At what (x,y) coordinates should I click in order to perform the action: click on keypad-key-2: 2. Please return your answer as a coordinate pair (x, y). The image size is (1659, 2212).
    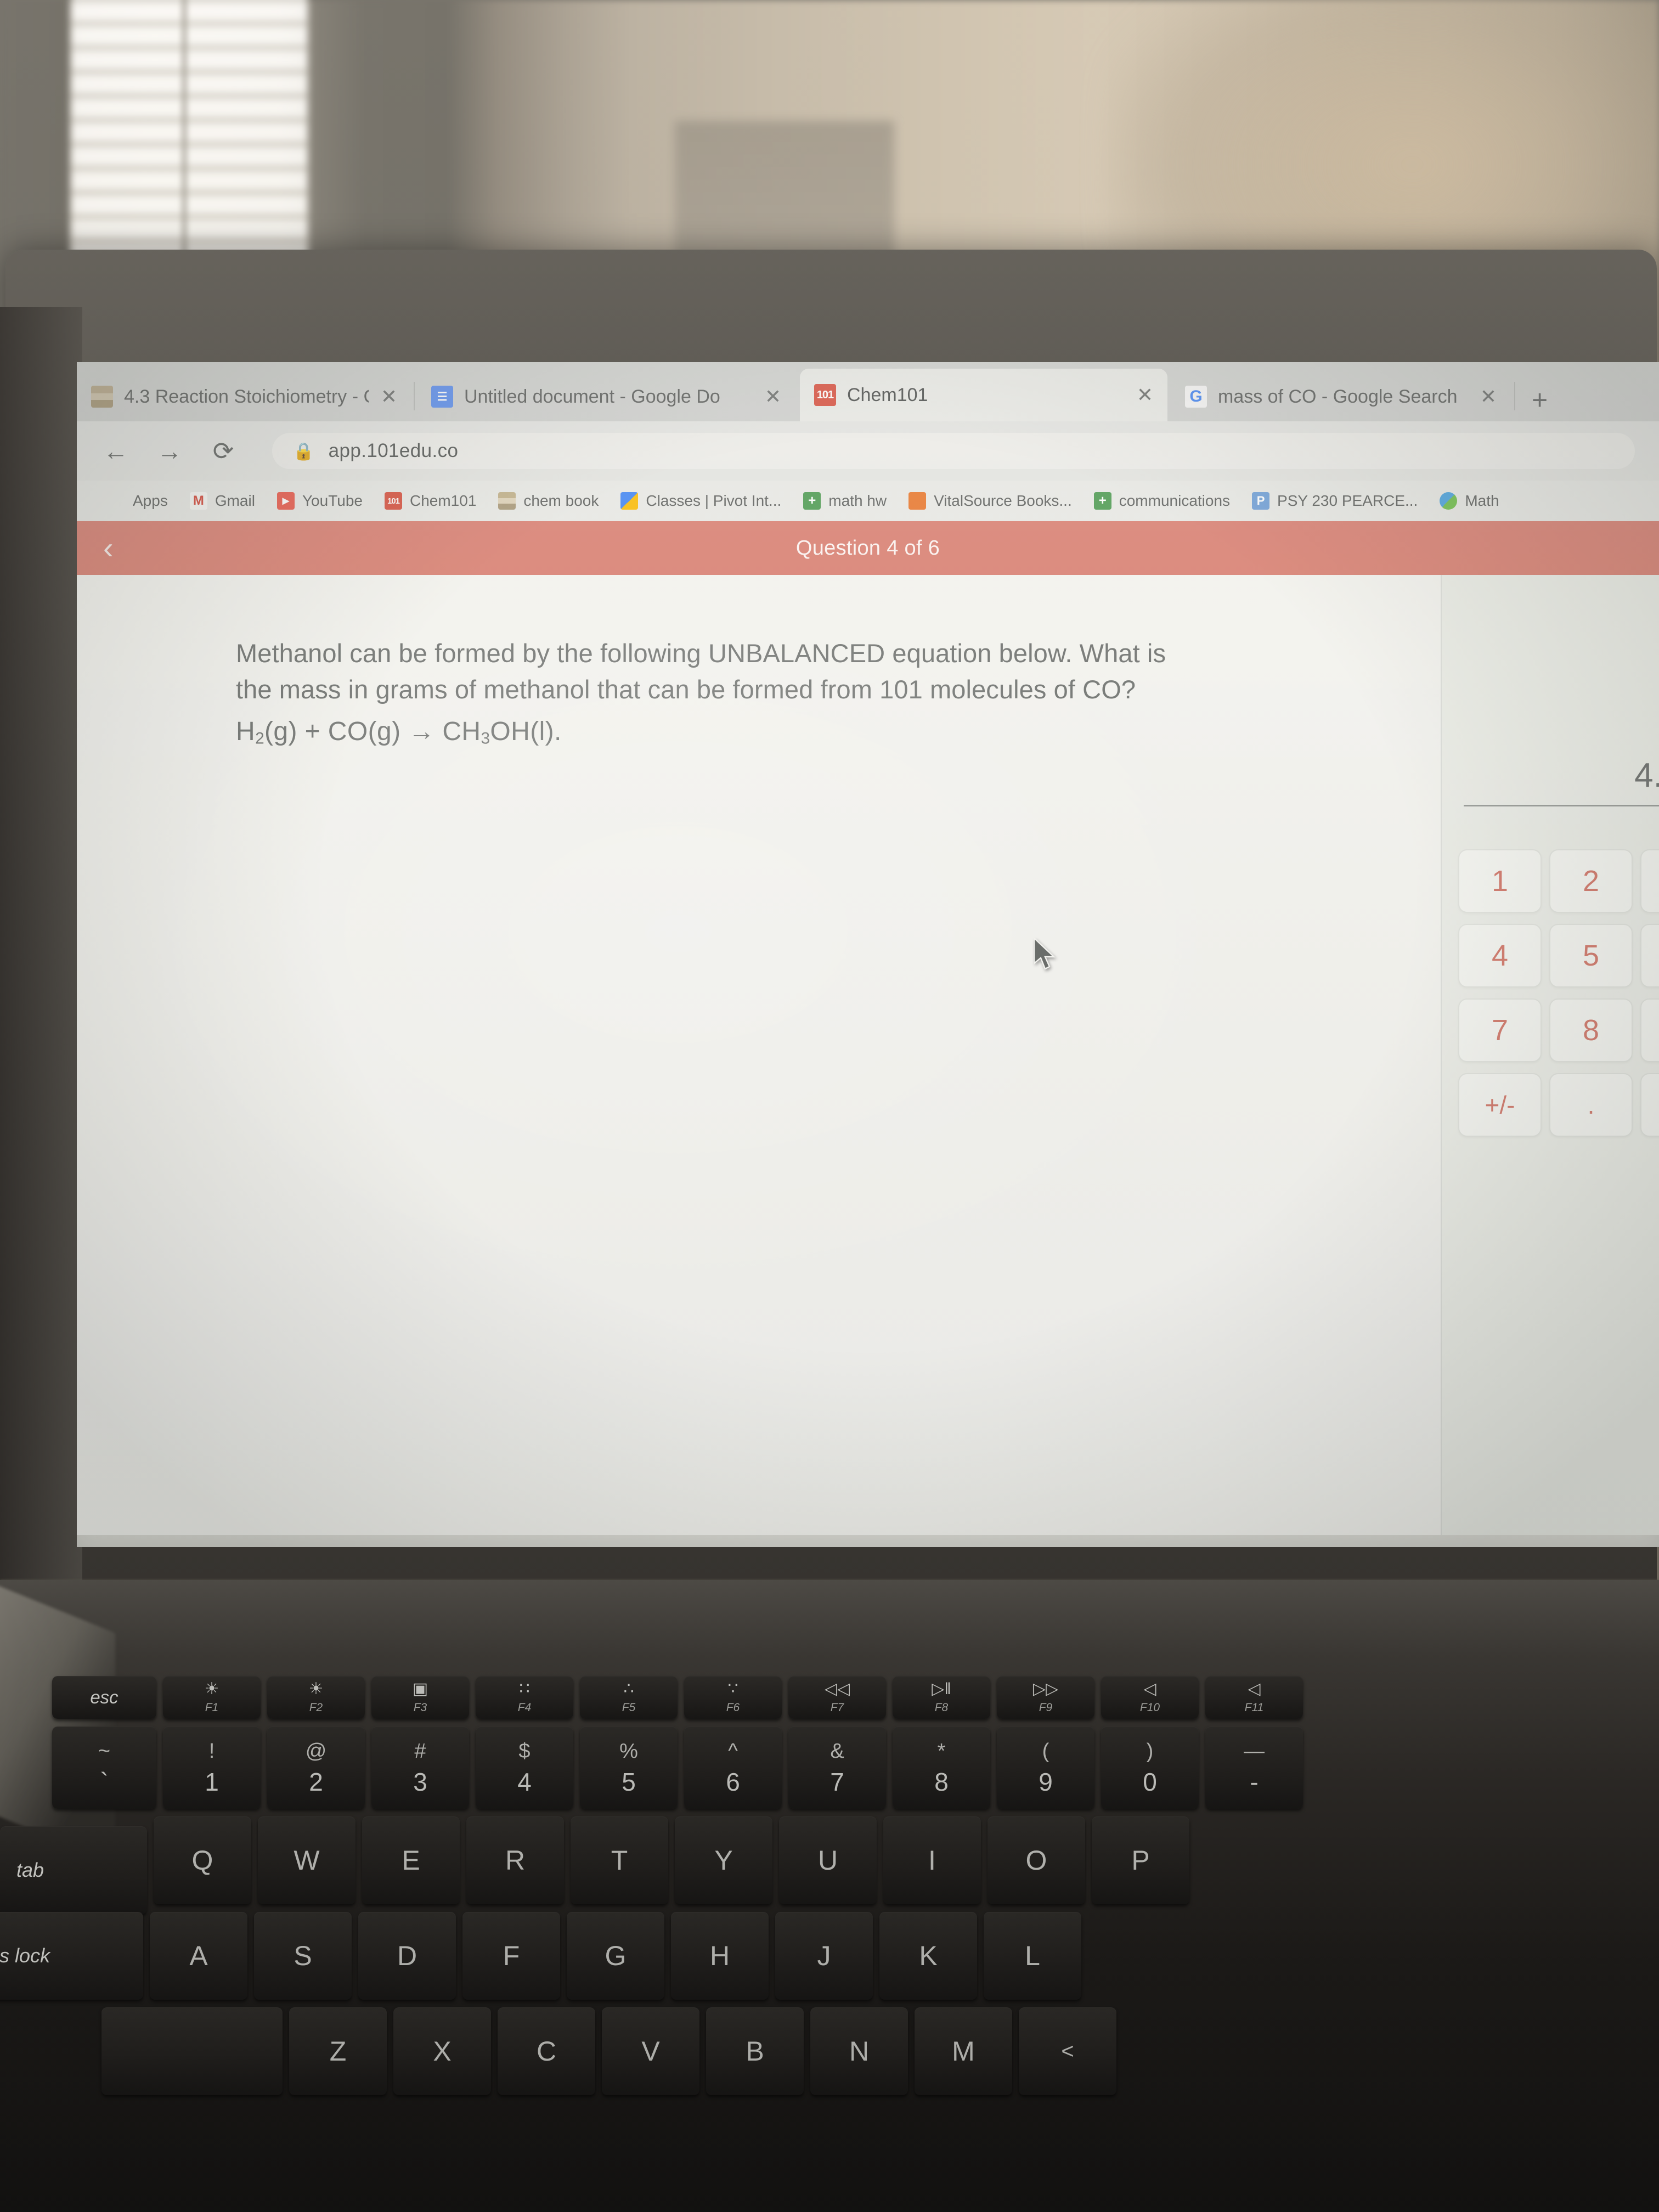
    Looking at the image, I should click on (1591, 881).